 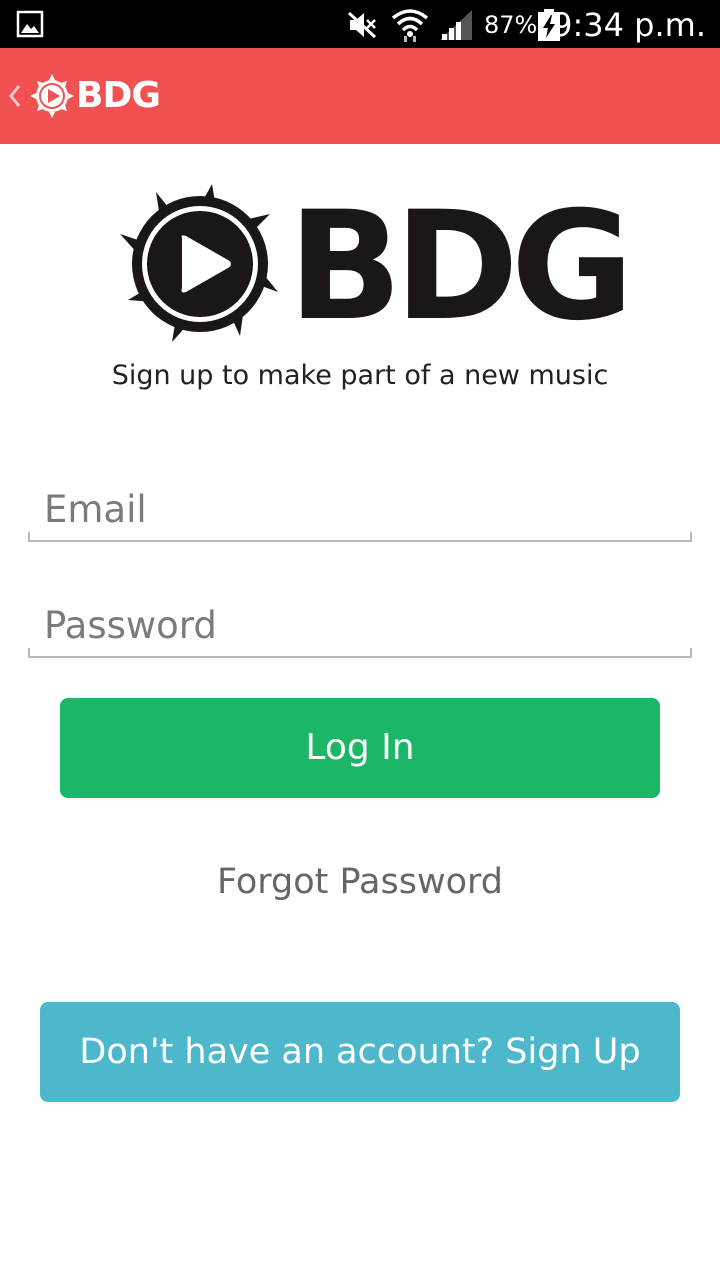 I want to click on back-chevron-icon, so click(x=15, y=96).